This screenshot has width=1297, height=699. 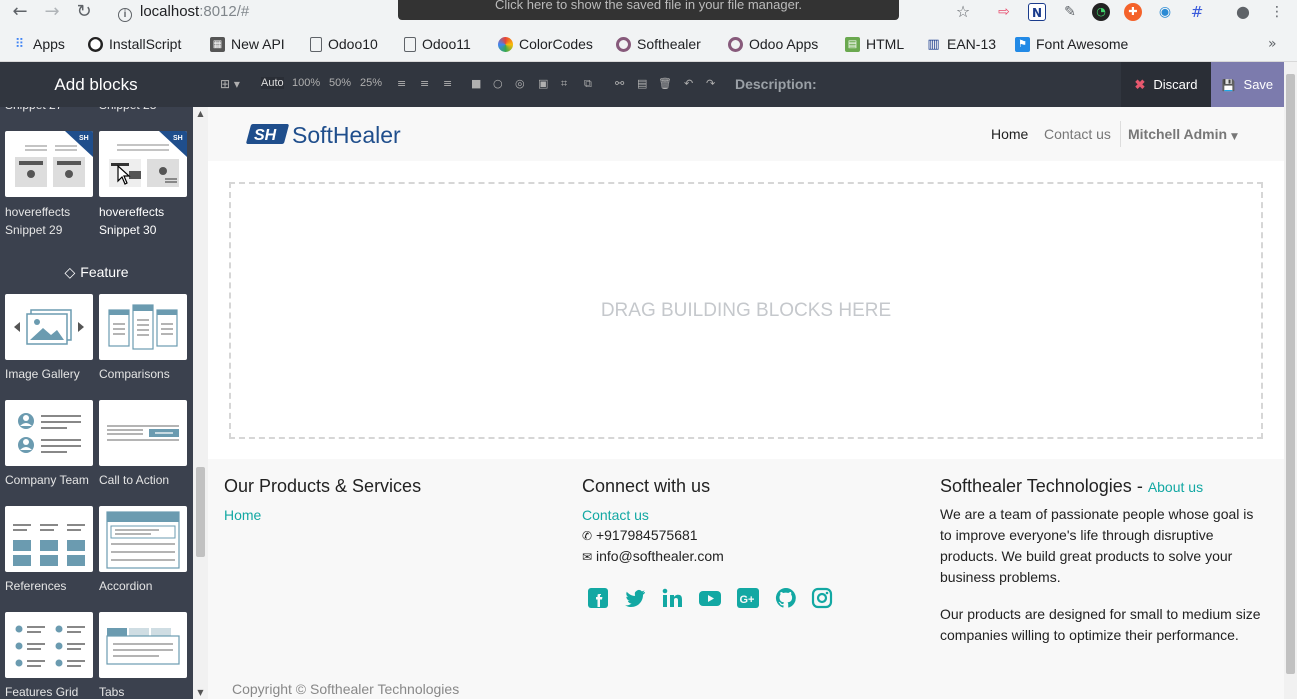 I want to click on redo-icon: ↷, so click(x=710, y=83).